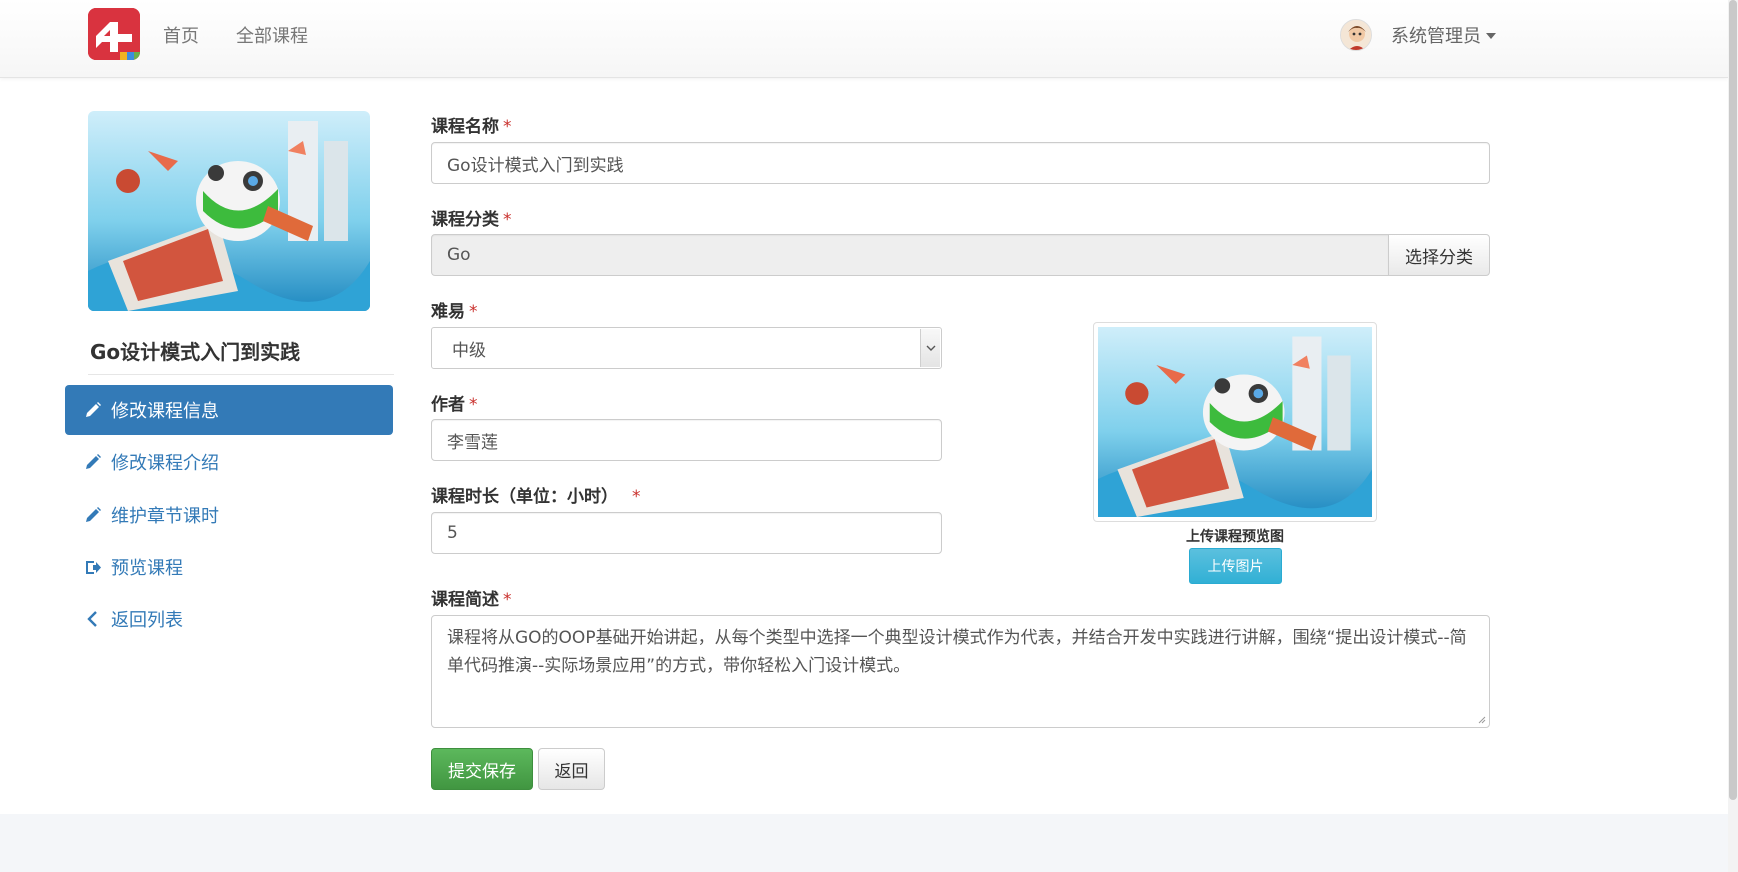 Image resolution: width=1738 pixels, height=872 pixels. Describe the element at coordinates (1436, 35) in the screenshot. I see `user-menu-name: 系统管理员` at that location.